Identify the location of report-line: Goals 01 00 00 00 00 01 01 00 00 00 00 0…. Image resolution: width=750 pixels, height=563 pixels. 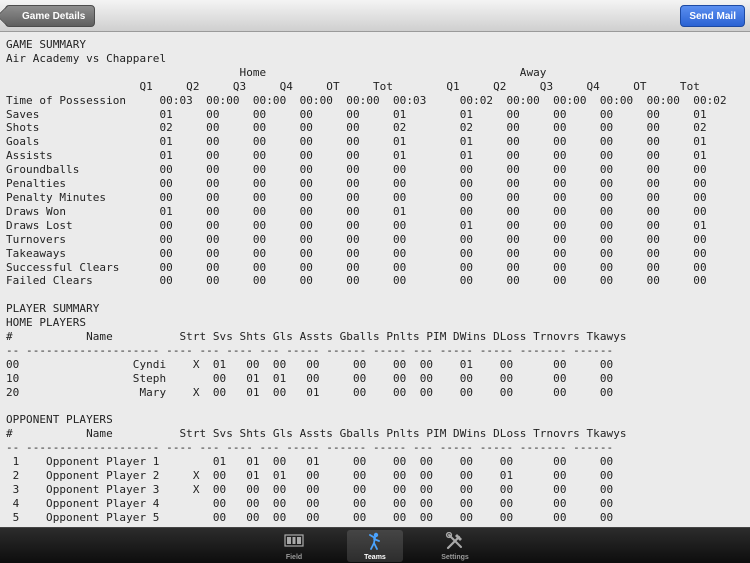
(356, 142).